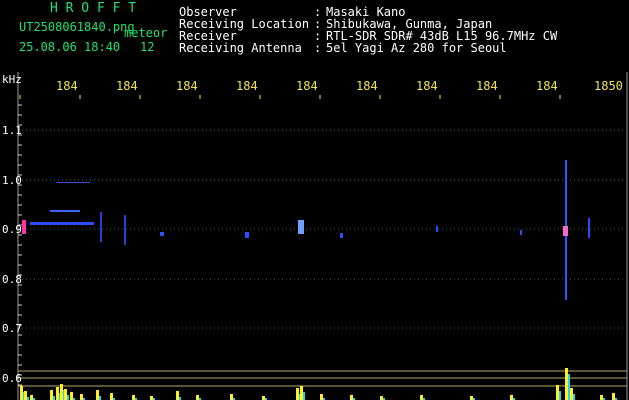  Describe the element at coordinates (12, 79) in the screenshot. I see `y-axis-unit: kHz` at that location.